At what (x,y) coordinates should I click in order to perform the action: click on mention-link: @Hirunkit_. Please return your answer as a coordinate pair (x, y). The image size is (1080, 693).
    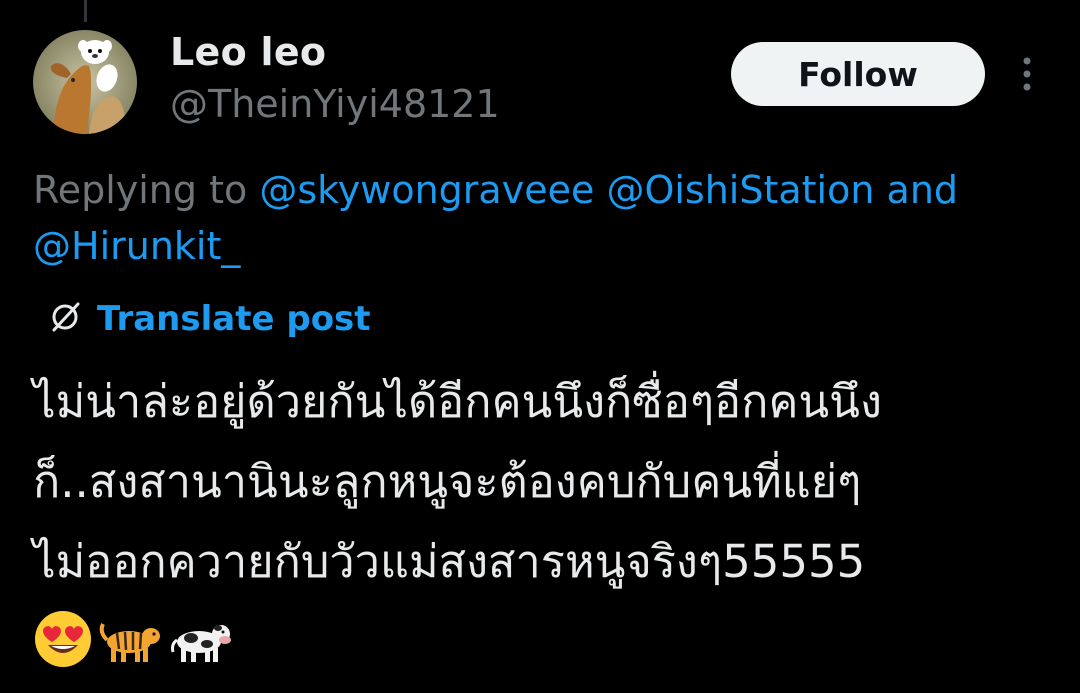
    Looking at the image, I should click on (136, 246).